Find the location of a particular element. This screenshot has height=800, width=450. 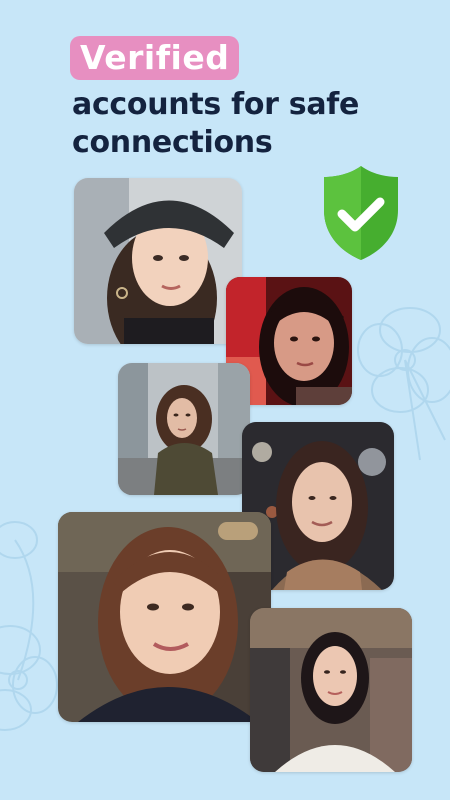

headline: Verified accounts for safe connections is located at coordinates (250, 99).